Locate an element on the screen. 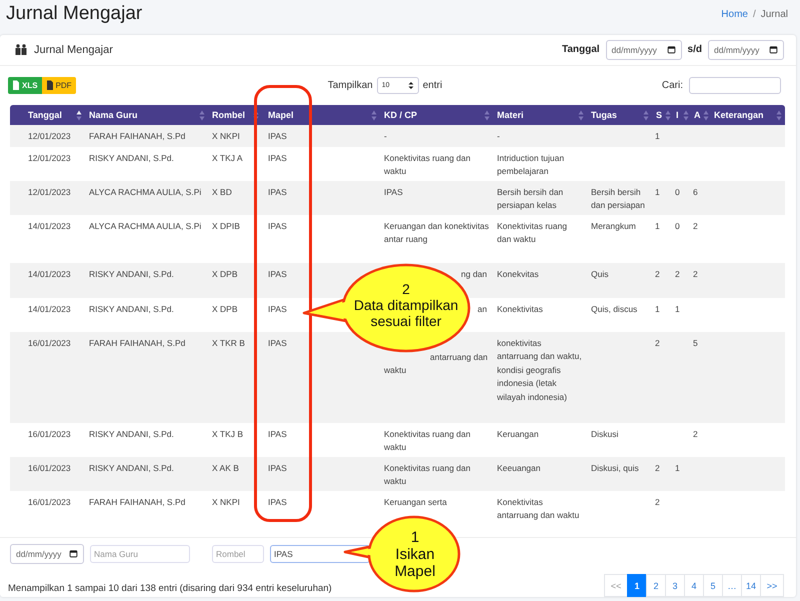  page-link: >> is located at coordinates (772, 585).